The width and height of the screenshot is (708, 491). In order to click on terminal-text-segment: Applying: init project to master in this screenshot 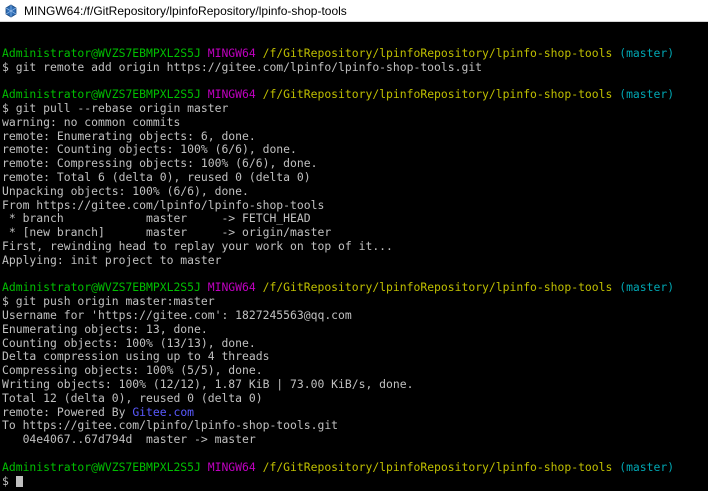, I will do `click(112, 259)`.